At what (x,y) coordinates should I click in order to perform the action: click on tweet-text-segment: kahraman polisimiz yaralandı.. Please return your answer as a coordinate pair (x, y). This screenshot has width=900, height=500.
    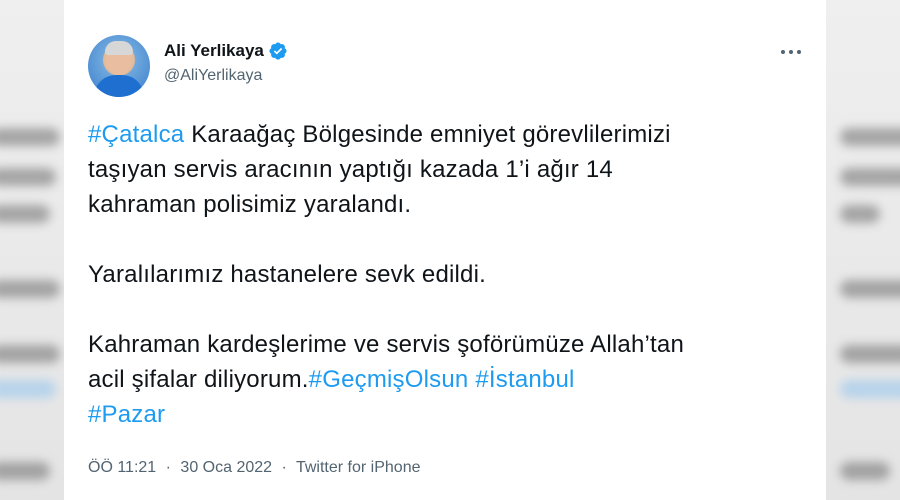
    Looking at the image, I should click on (250, 204).